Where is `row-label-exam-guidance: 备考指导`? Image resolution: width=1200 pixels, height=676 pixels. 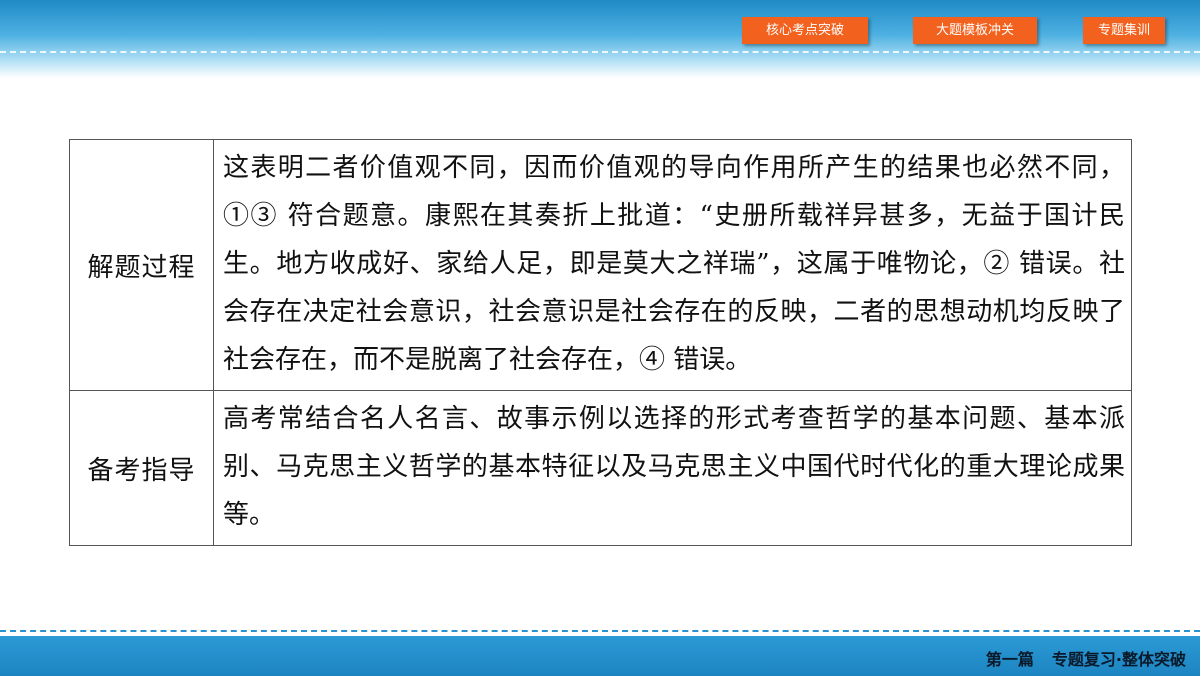 row-label-exam-guidance: 备考指导 is located at coordinates (141, 468).